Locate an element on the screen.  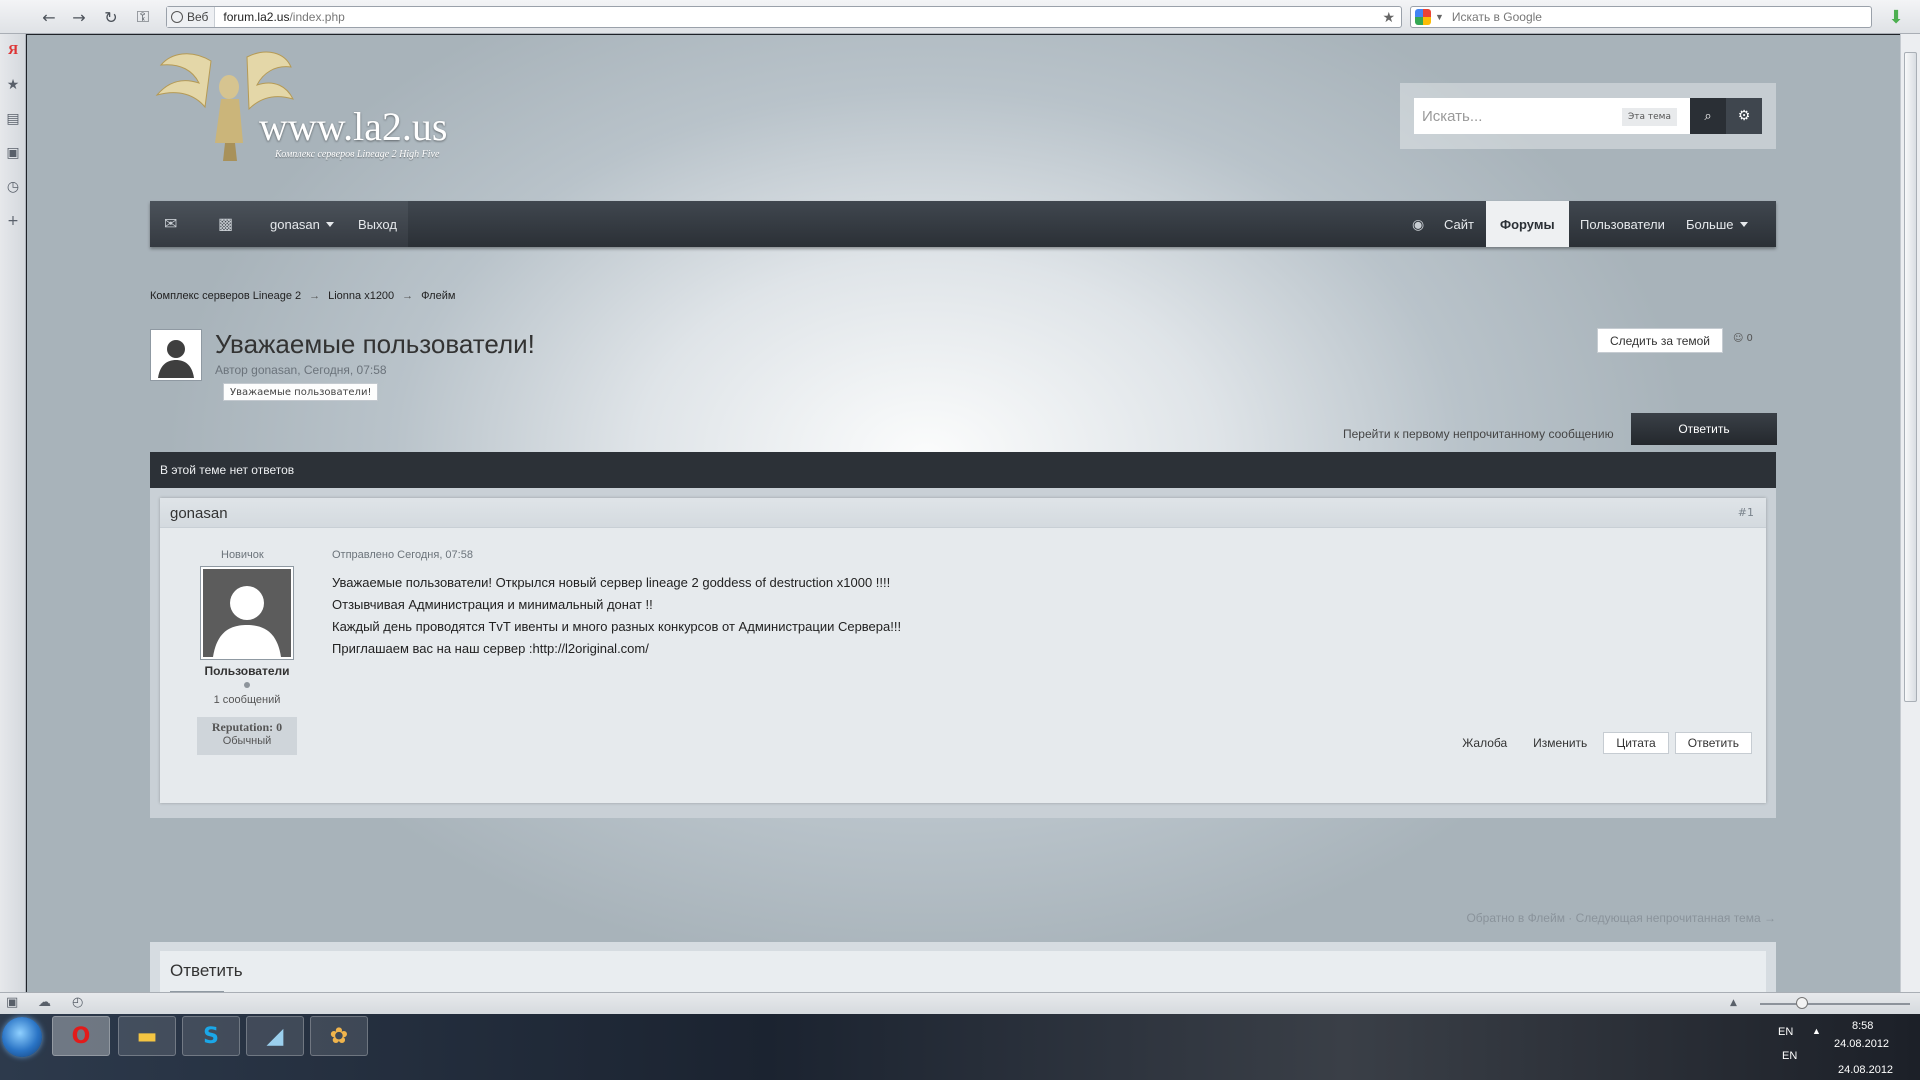
author-avatar is located at coordinates (247, 613).